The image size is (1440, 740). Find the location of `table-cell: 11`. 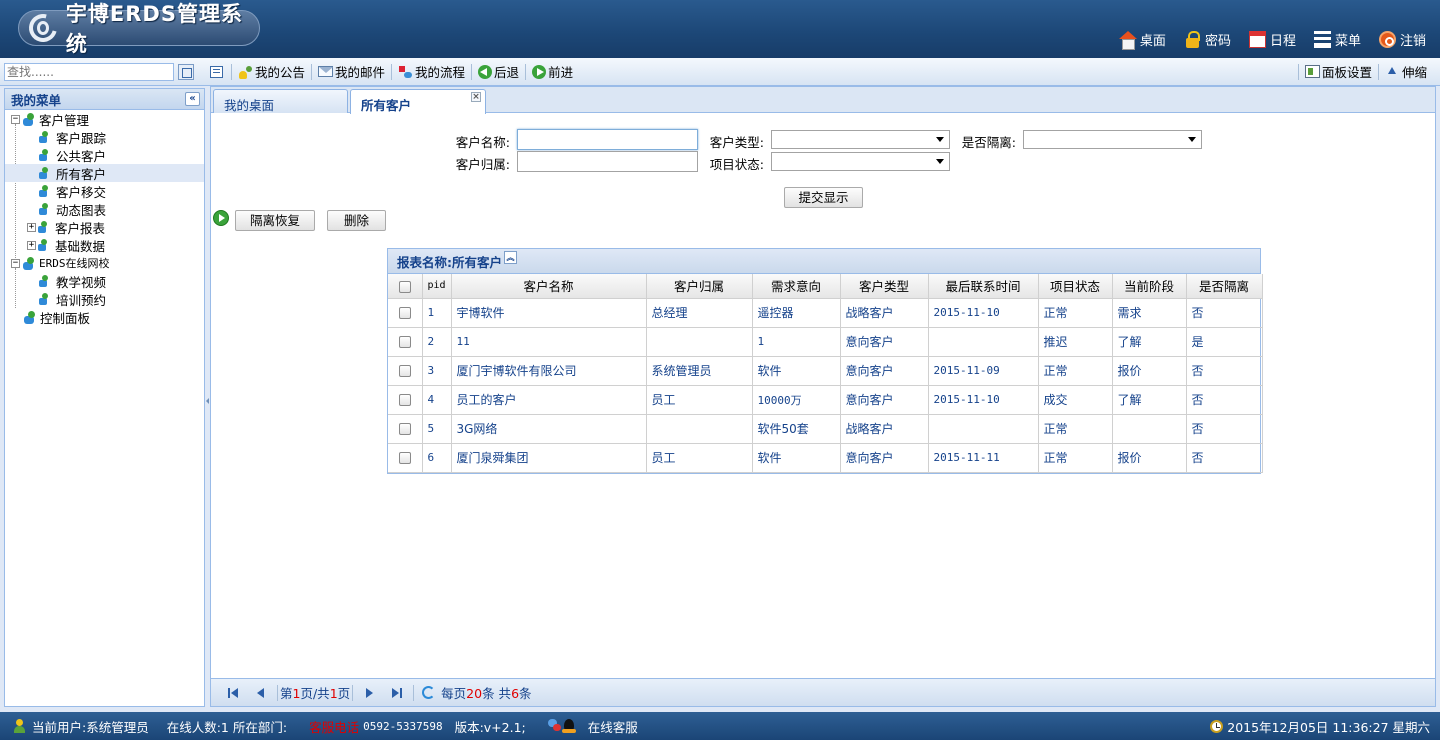

table-cell: 11 is located at coordinates (549, 342).